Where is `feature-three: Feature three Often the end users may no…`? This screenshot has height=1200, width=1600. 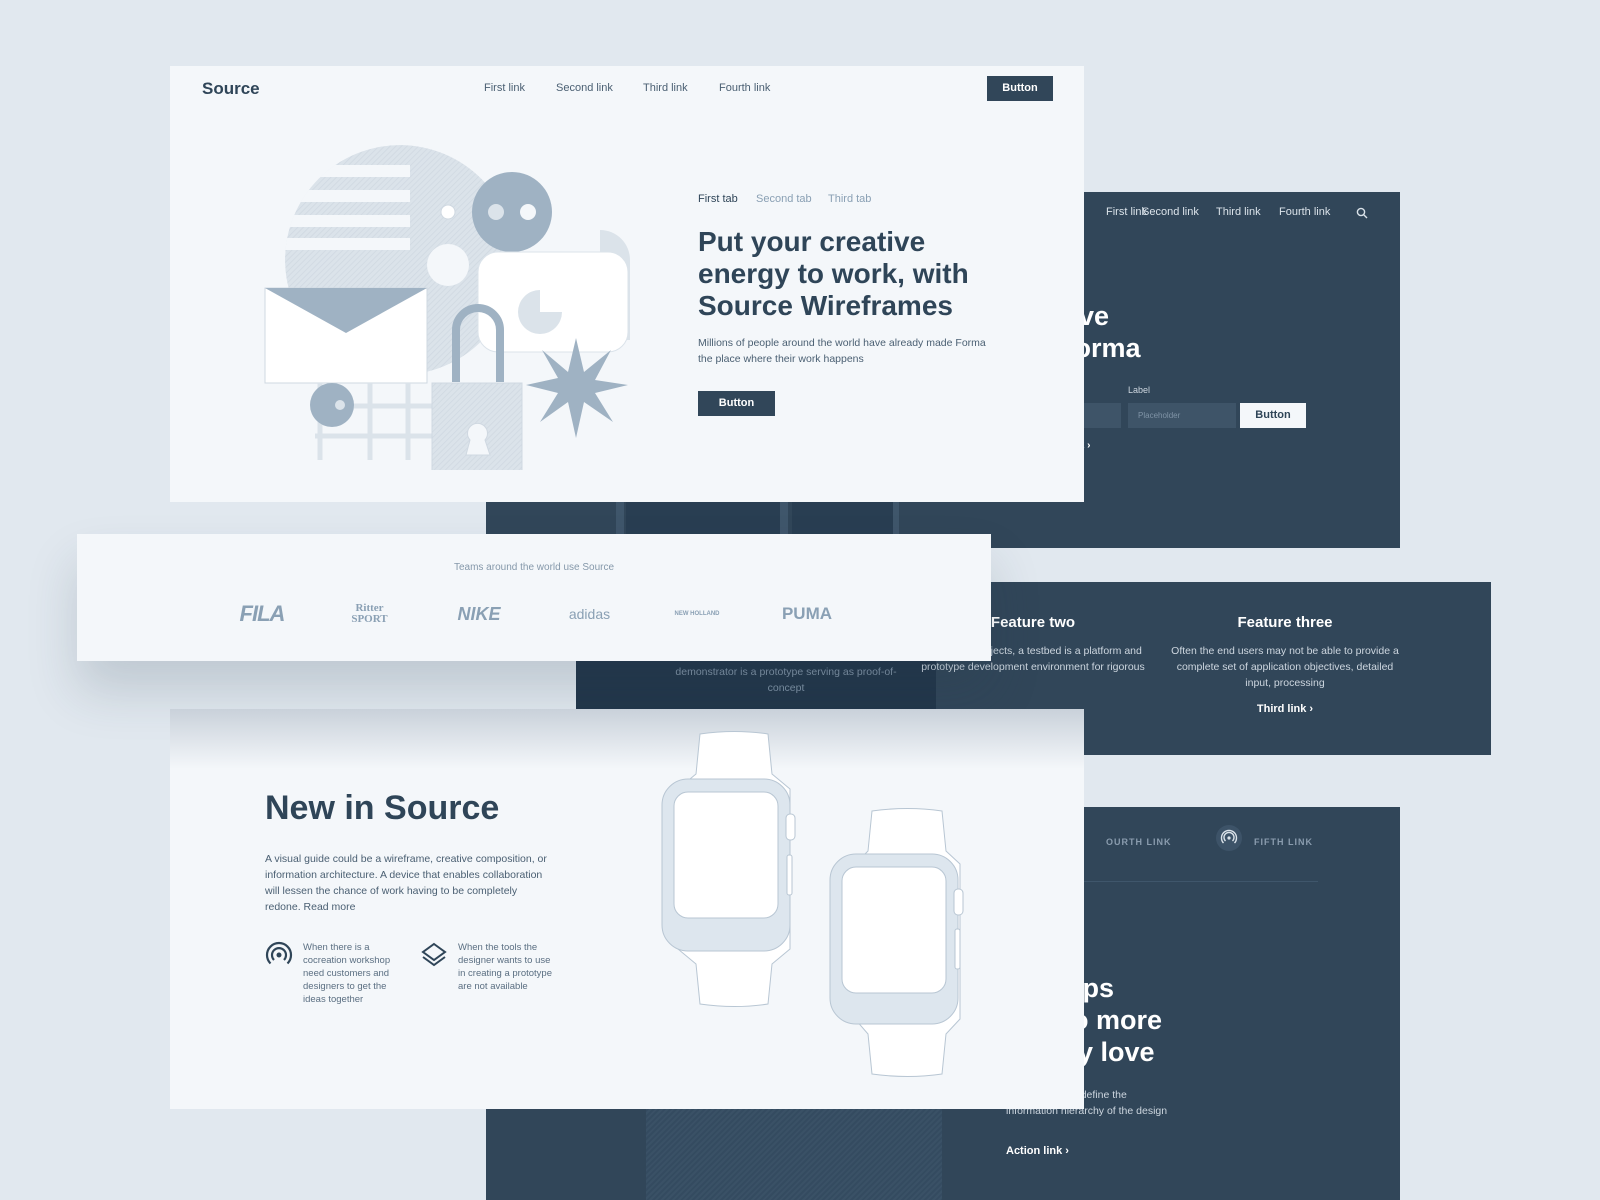
feature-three: Feature three Often the end users may no… is located at coordinates (1285, 664).